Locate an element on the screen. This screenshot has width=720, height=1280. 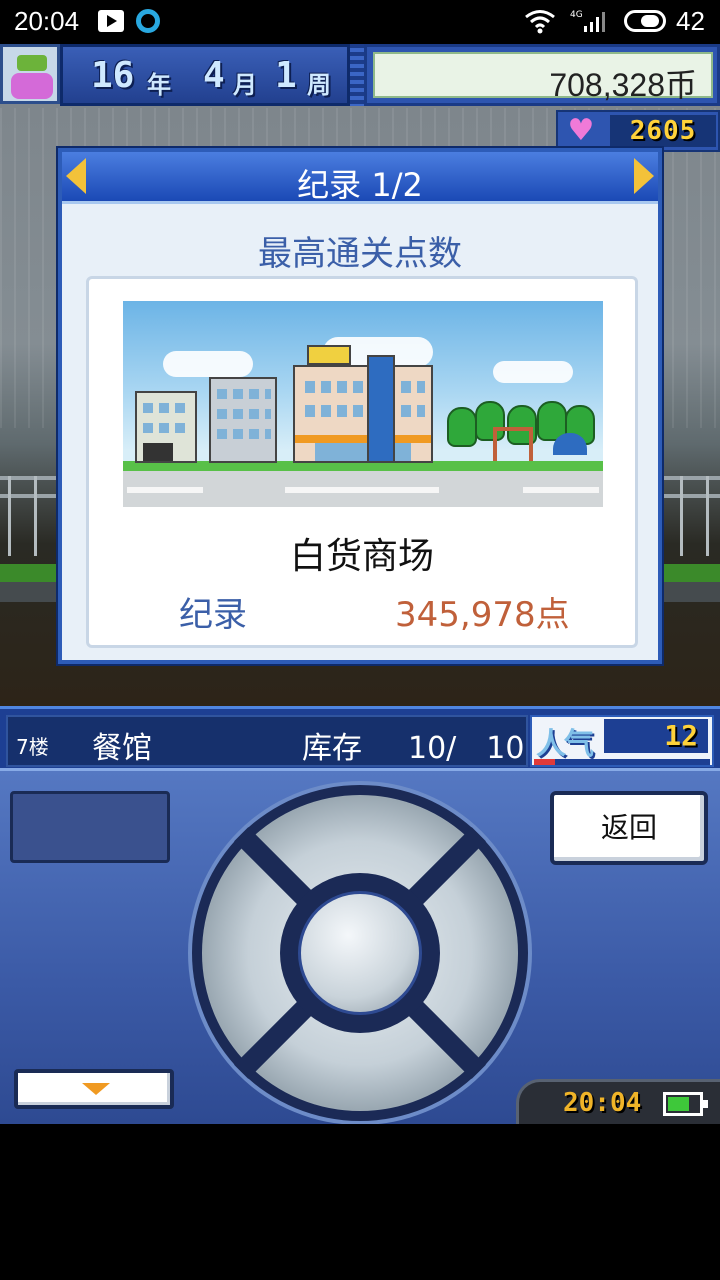
network-type: 4G is located at coordinates (576, 15).